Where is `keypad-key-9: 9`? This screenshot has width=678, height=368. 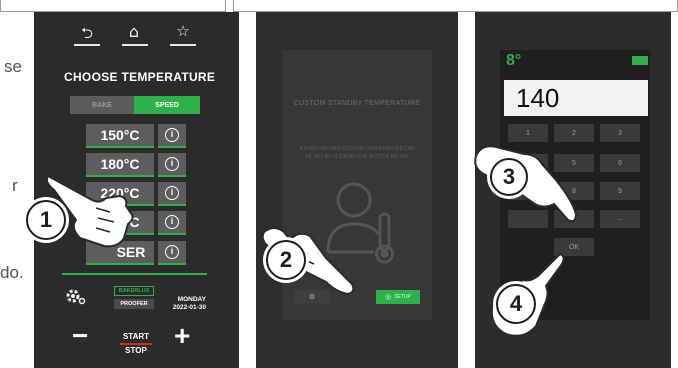
keypad-key-9: 9 is located at coordinates (620, 191).